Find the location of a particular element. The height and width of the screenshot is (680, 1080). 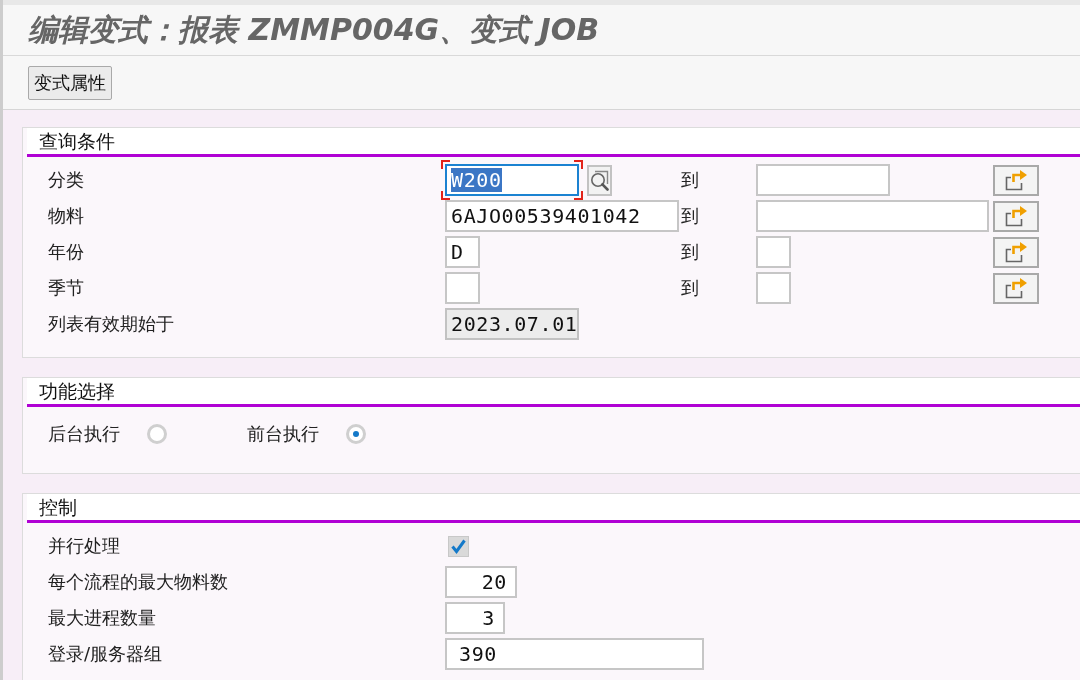

search-icon is located at coordinates (599, 180).